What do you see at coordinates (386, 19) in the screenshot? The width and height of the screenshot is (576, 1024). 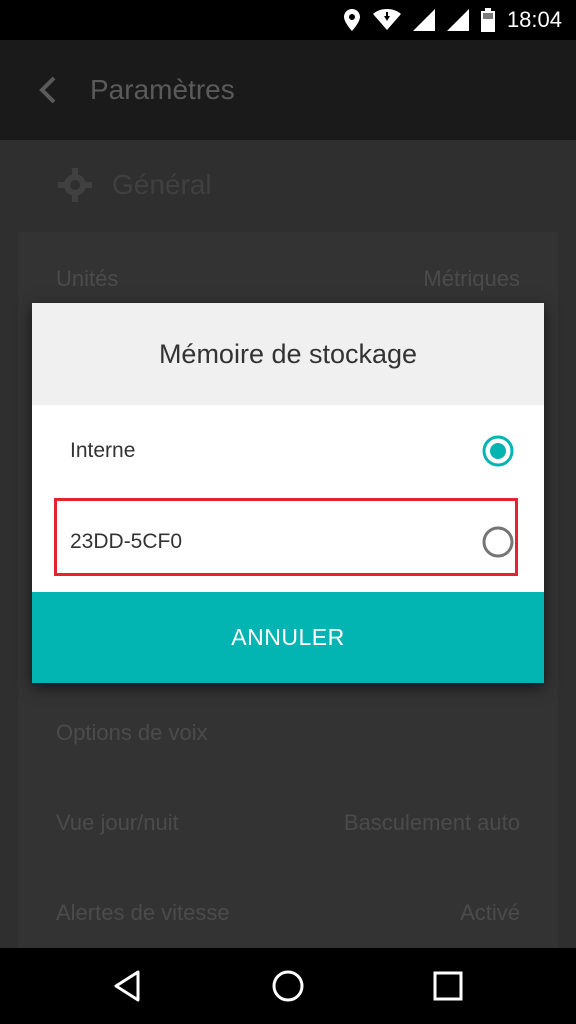 I see `wifi-icon` at bounding box center [386, 19].